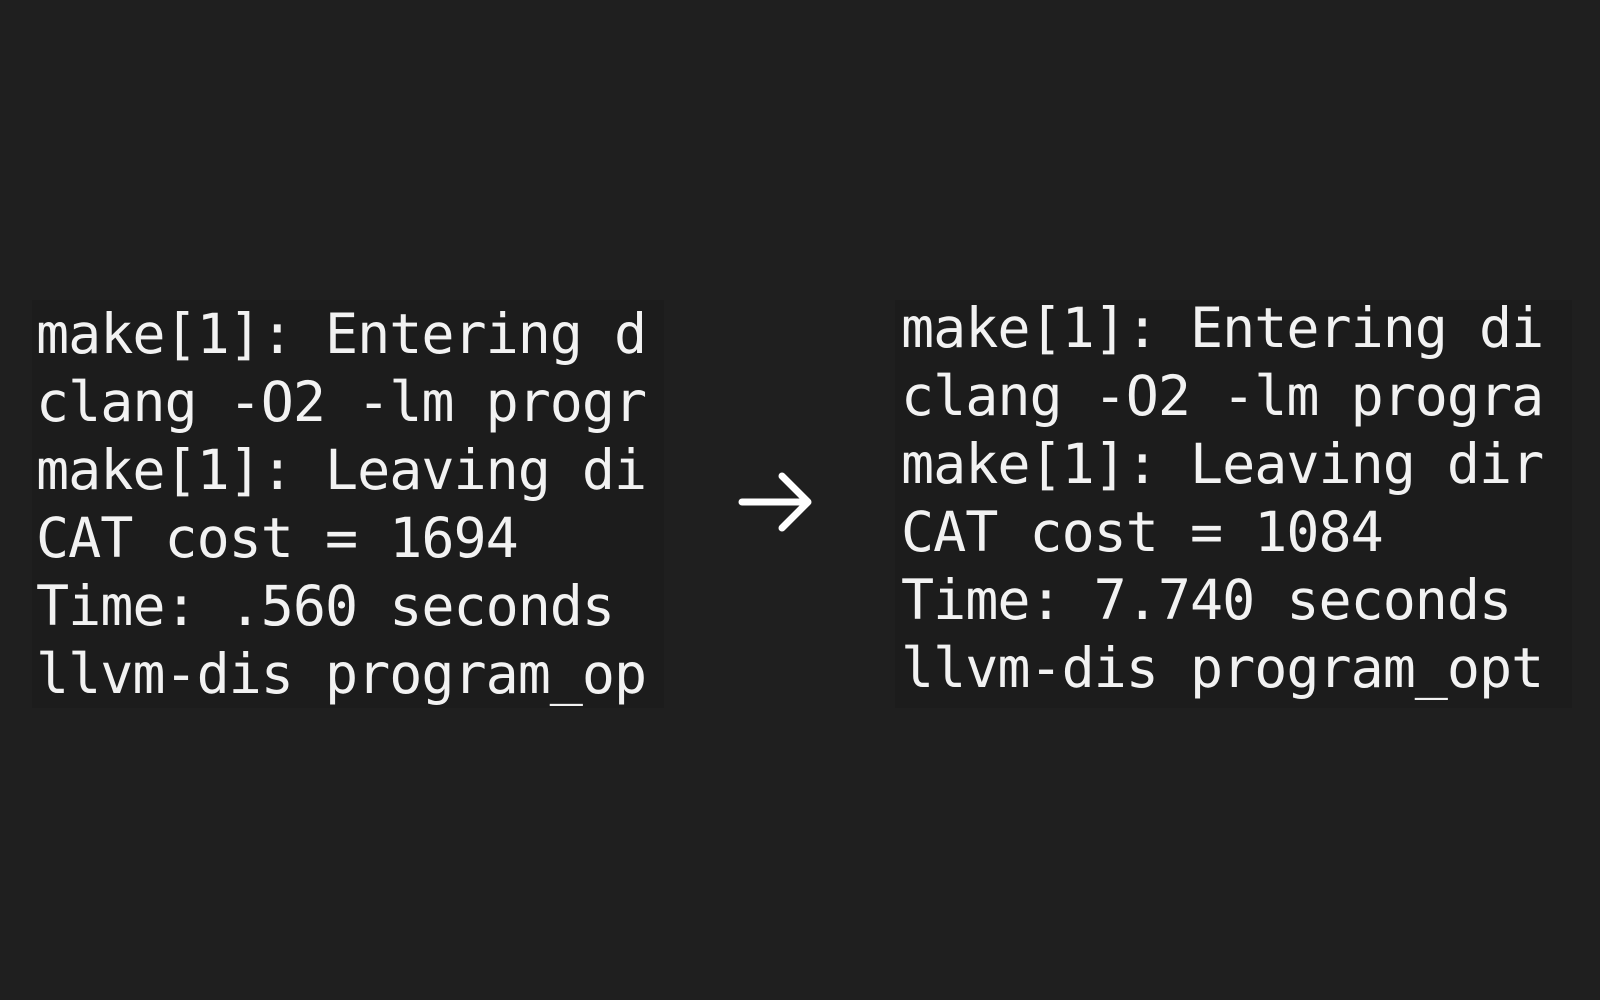 This screenshot has width=1600, height=1000. What do you see at coordinates (1142, 532) in the screenshot?
I see `terminal-line: CAT cost = 1084` at bounding box center [1142, 532].